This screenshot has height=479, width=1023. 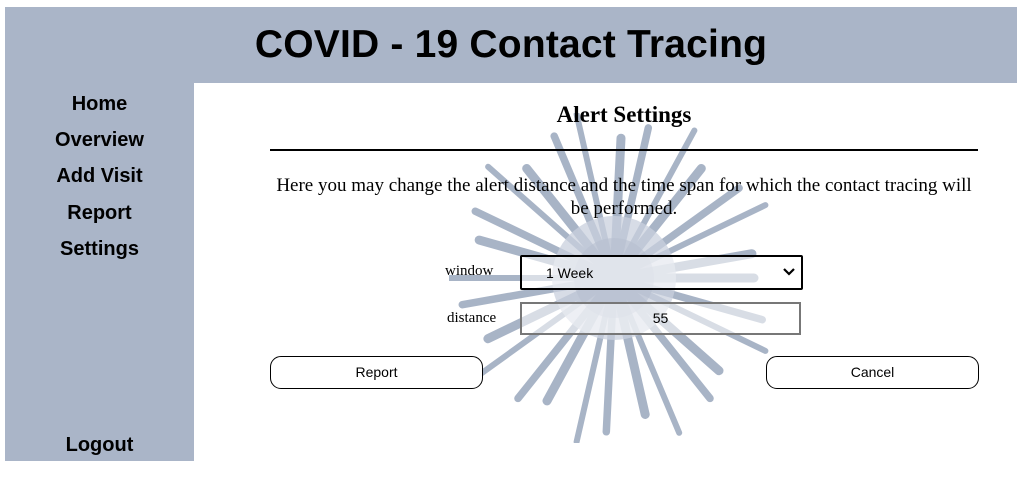 What do you see at coordinates (660, 318) in the screenshot?
I see `distance-input: 55` at bounding box center [660, 318].